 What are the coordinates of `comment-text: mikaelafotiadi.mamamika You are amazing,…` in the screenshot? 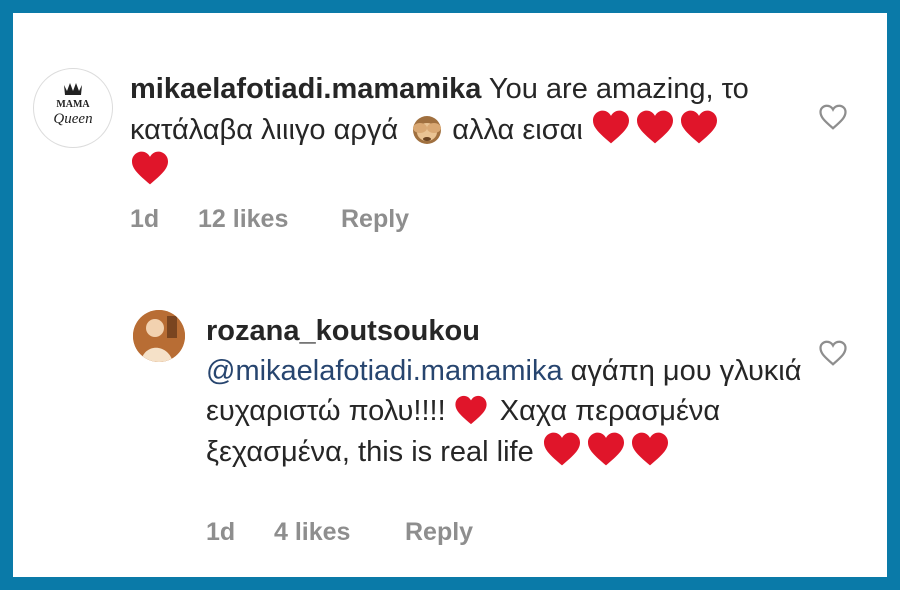 It's located at (440, 130).